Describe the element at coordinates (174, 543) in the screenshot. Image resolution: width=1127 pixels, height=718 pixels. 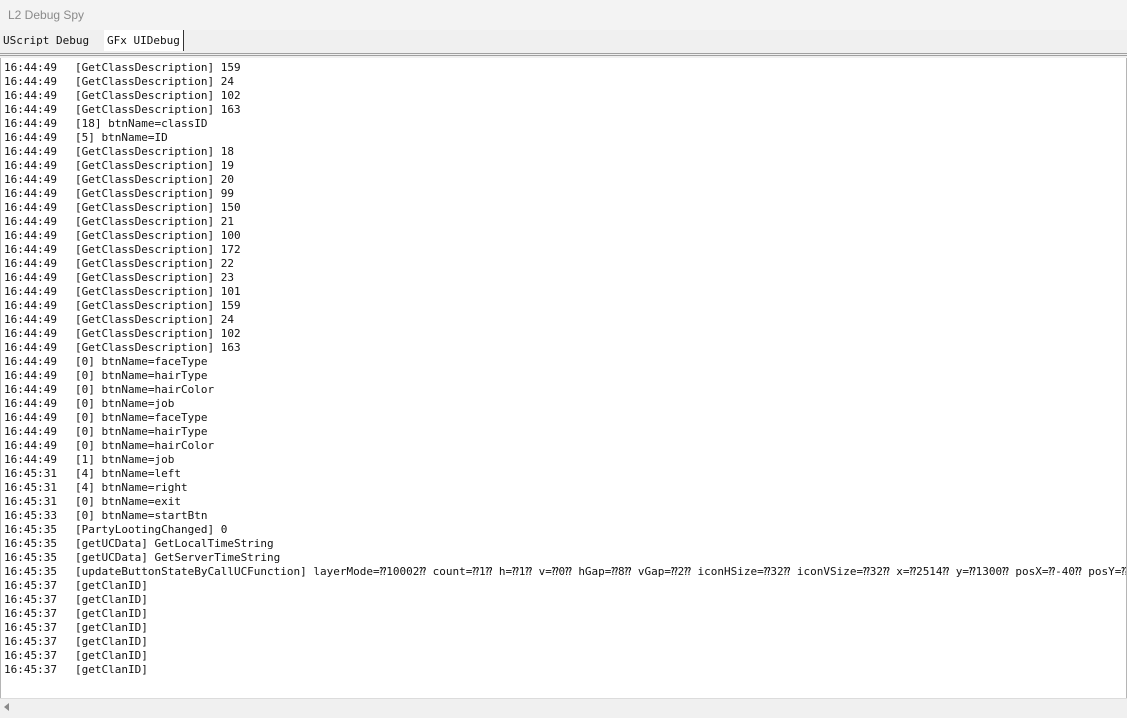
I see `log-message: [getUCData] GetLocalTimeString` at that location.